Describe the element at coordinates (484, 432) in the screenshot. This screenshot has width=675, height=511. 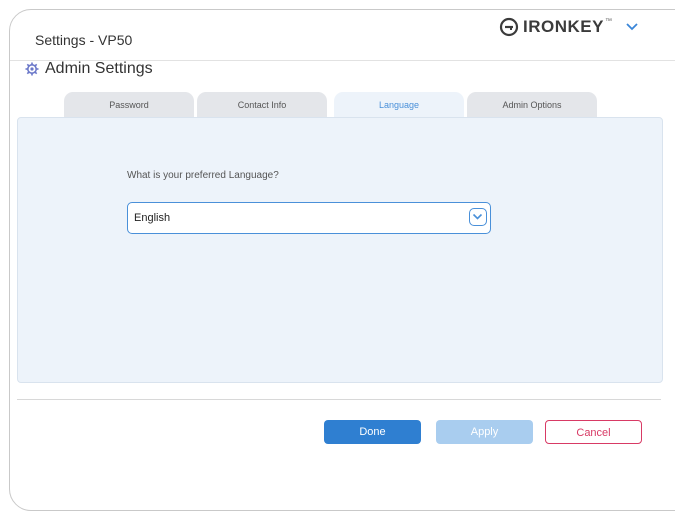
I see `apply-button: Apply` at that location.